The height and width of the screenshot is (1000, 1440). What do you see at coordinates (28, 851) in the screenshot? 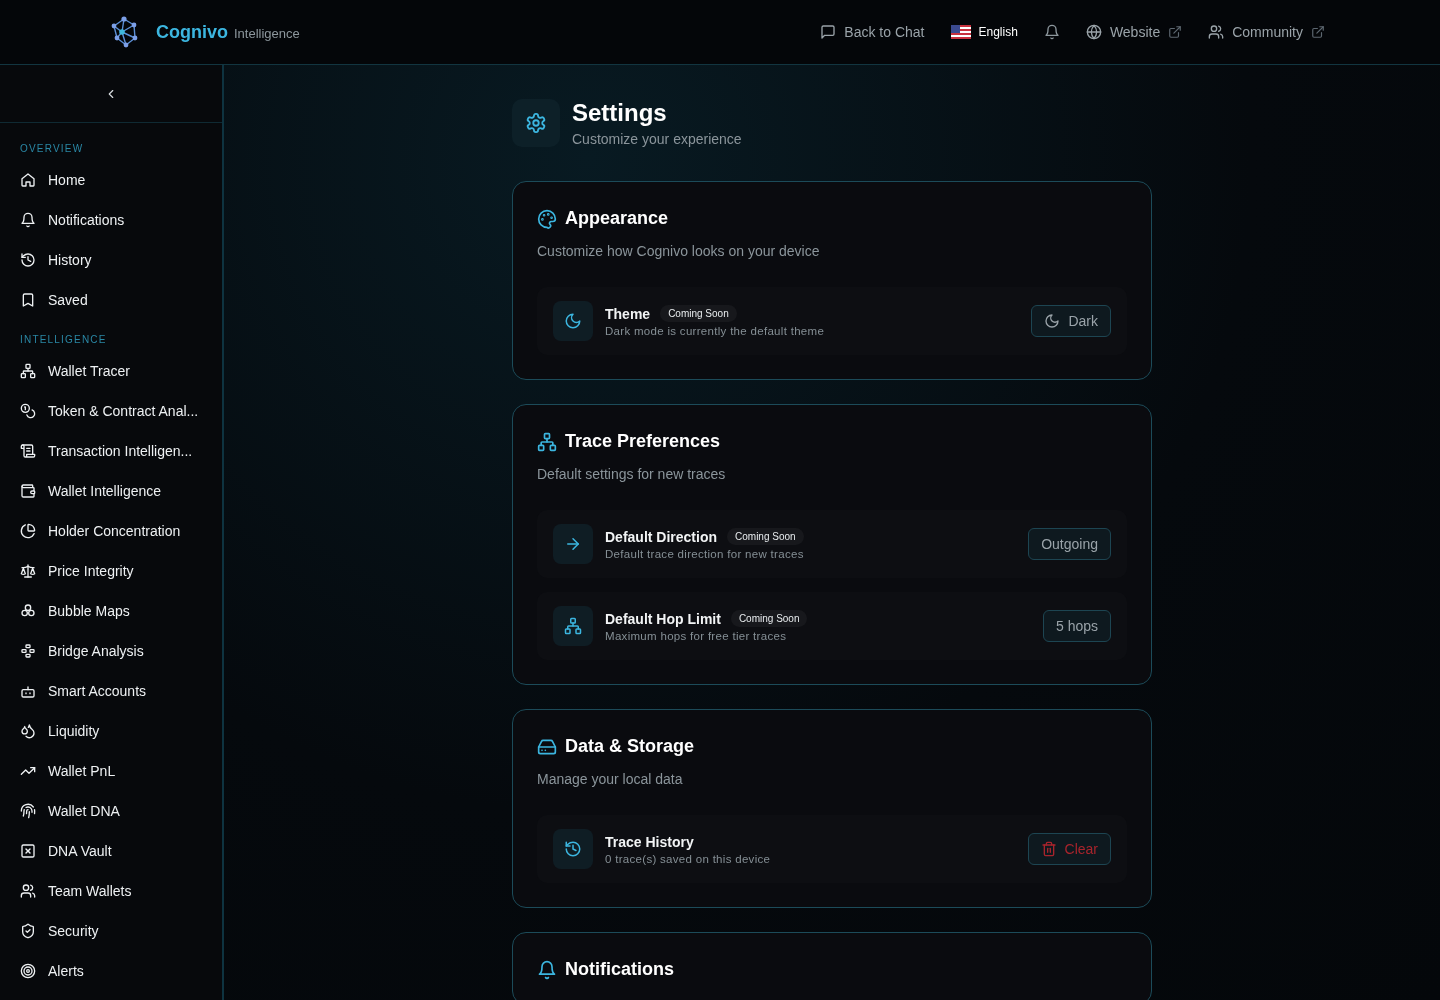
I see `square-x-icon` at bounding box center [28, 851].